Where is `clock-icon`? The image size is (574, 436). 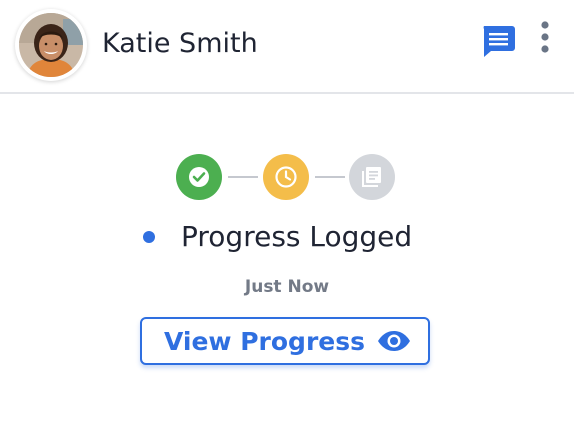 clock-icon is located at coordinates (286, 177).